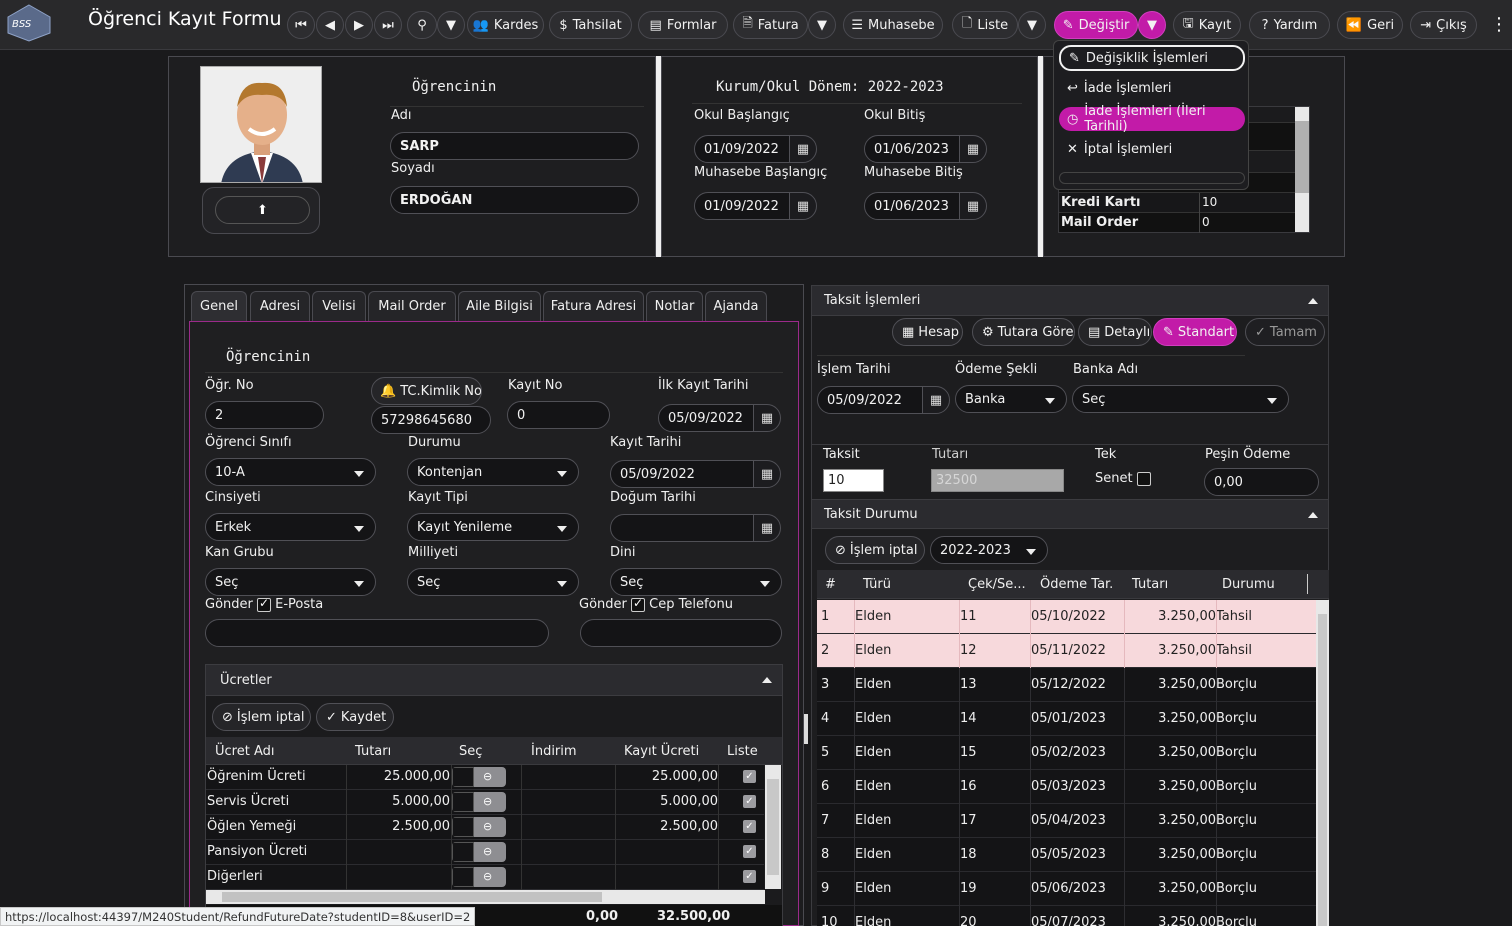  I want to click on kayit-tipi-select: Kayıt Yenileme, so click(493, 527).